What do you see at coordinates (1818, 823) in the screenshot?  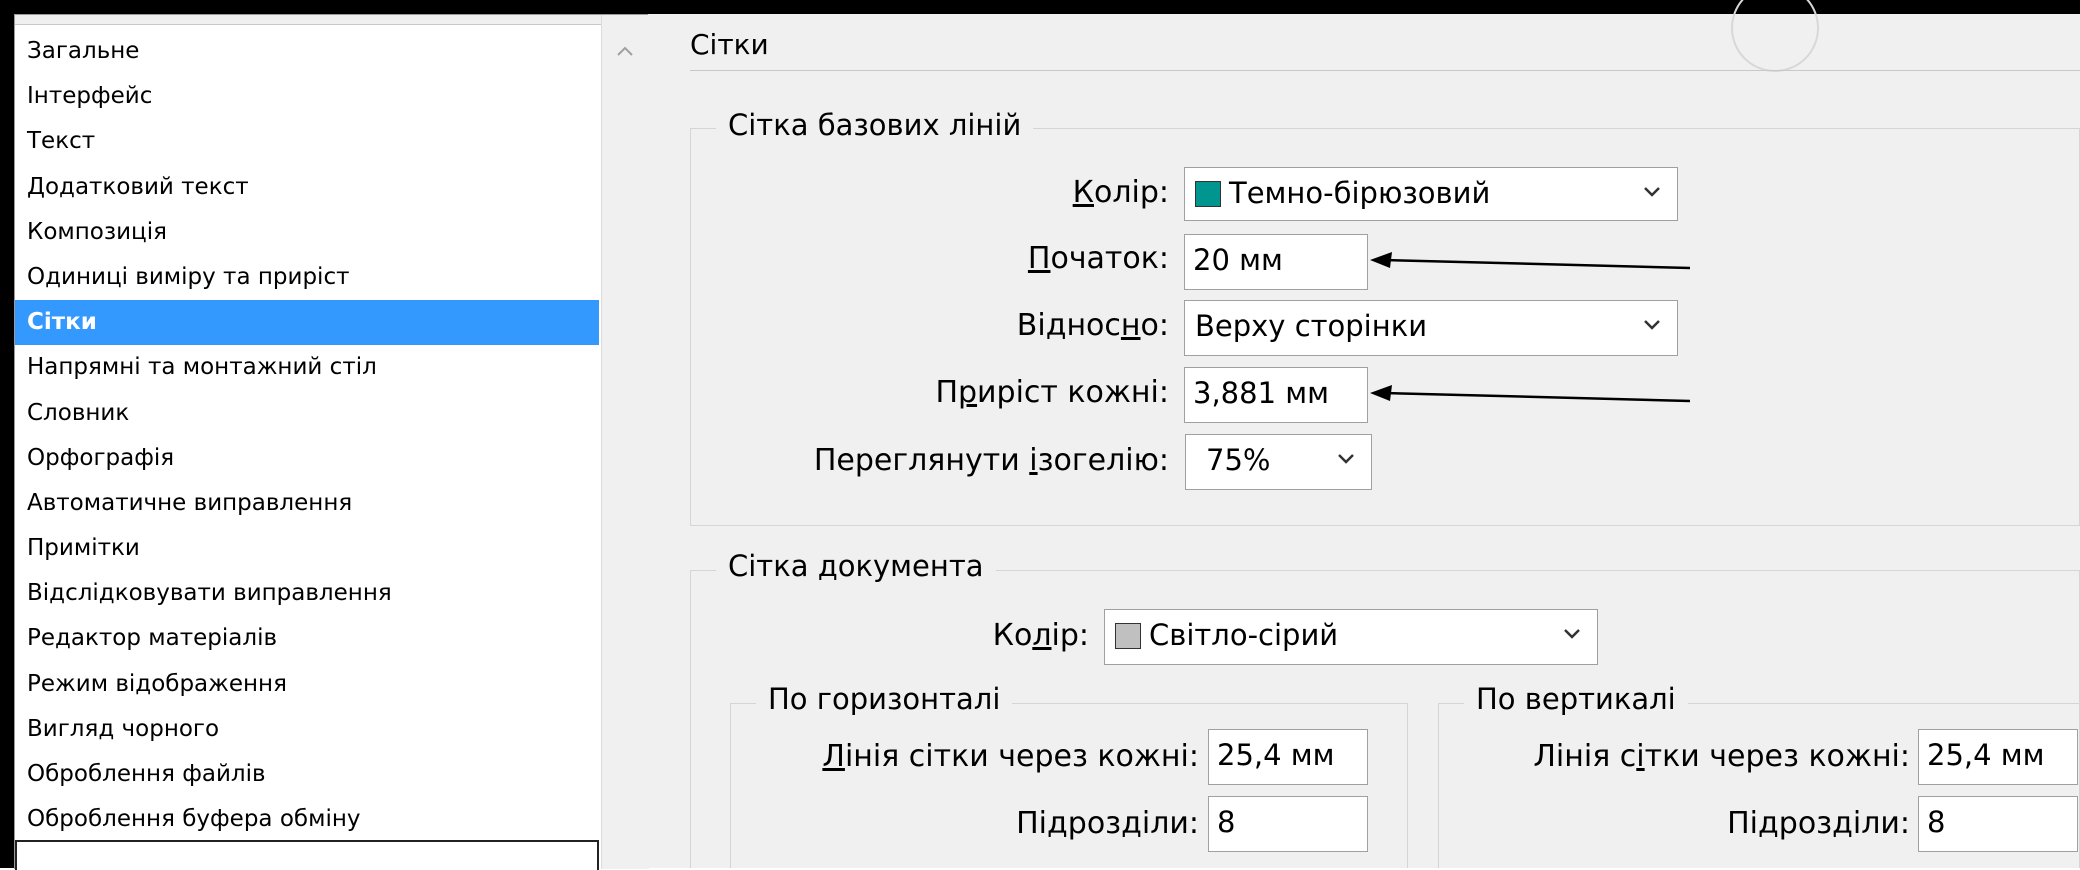 I see `vertical-subdivisions-label: Підрозділи:` at bounding box center [1818, 823].